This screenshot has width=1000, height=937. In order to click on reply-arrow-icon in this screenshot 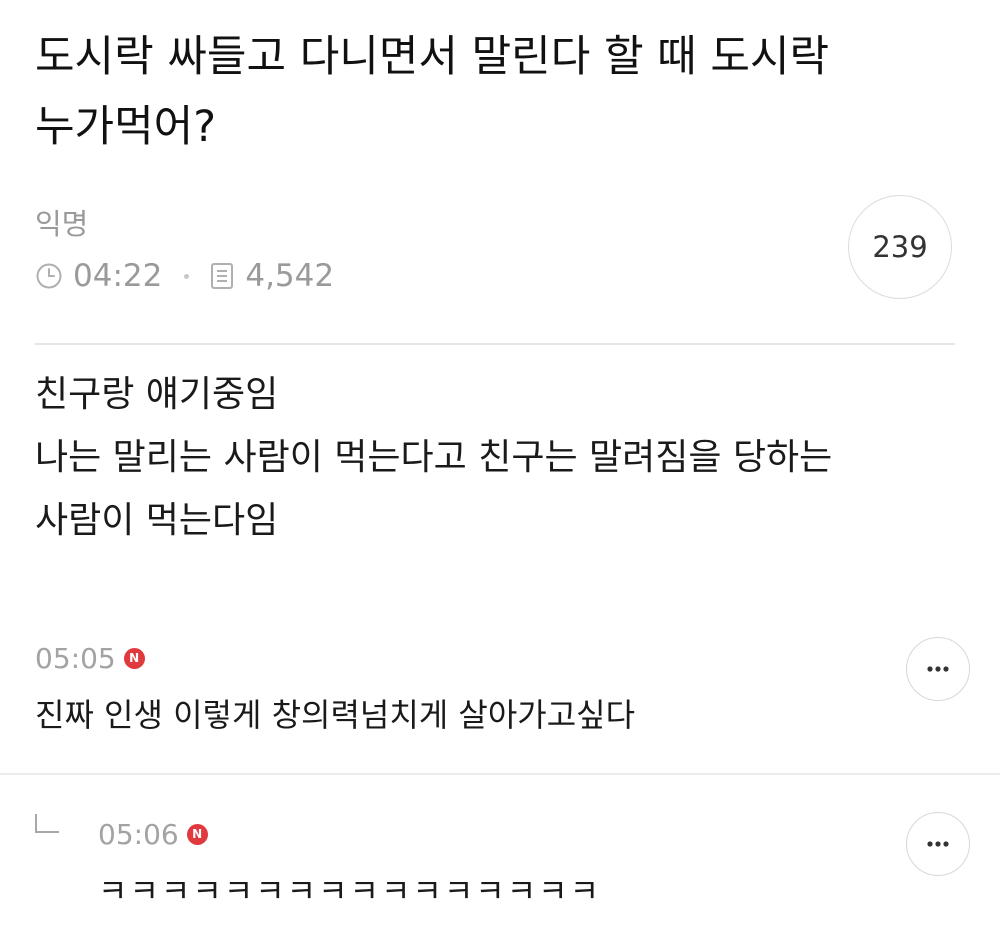, I will do `click(47, 823)`.